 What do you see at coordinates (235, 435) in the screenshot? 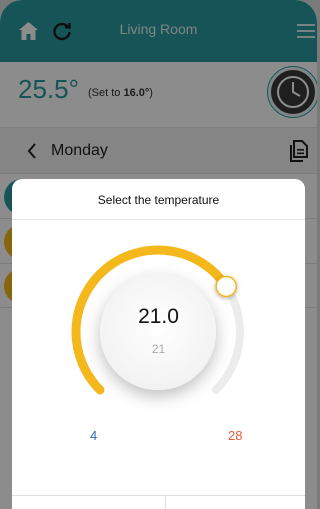
I see `max-temperature-label: 28` at bounding box center [235, 435].